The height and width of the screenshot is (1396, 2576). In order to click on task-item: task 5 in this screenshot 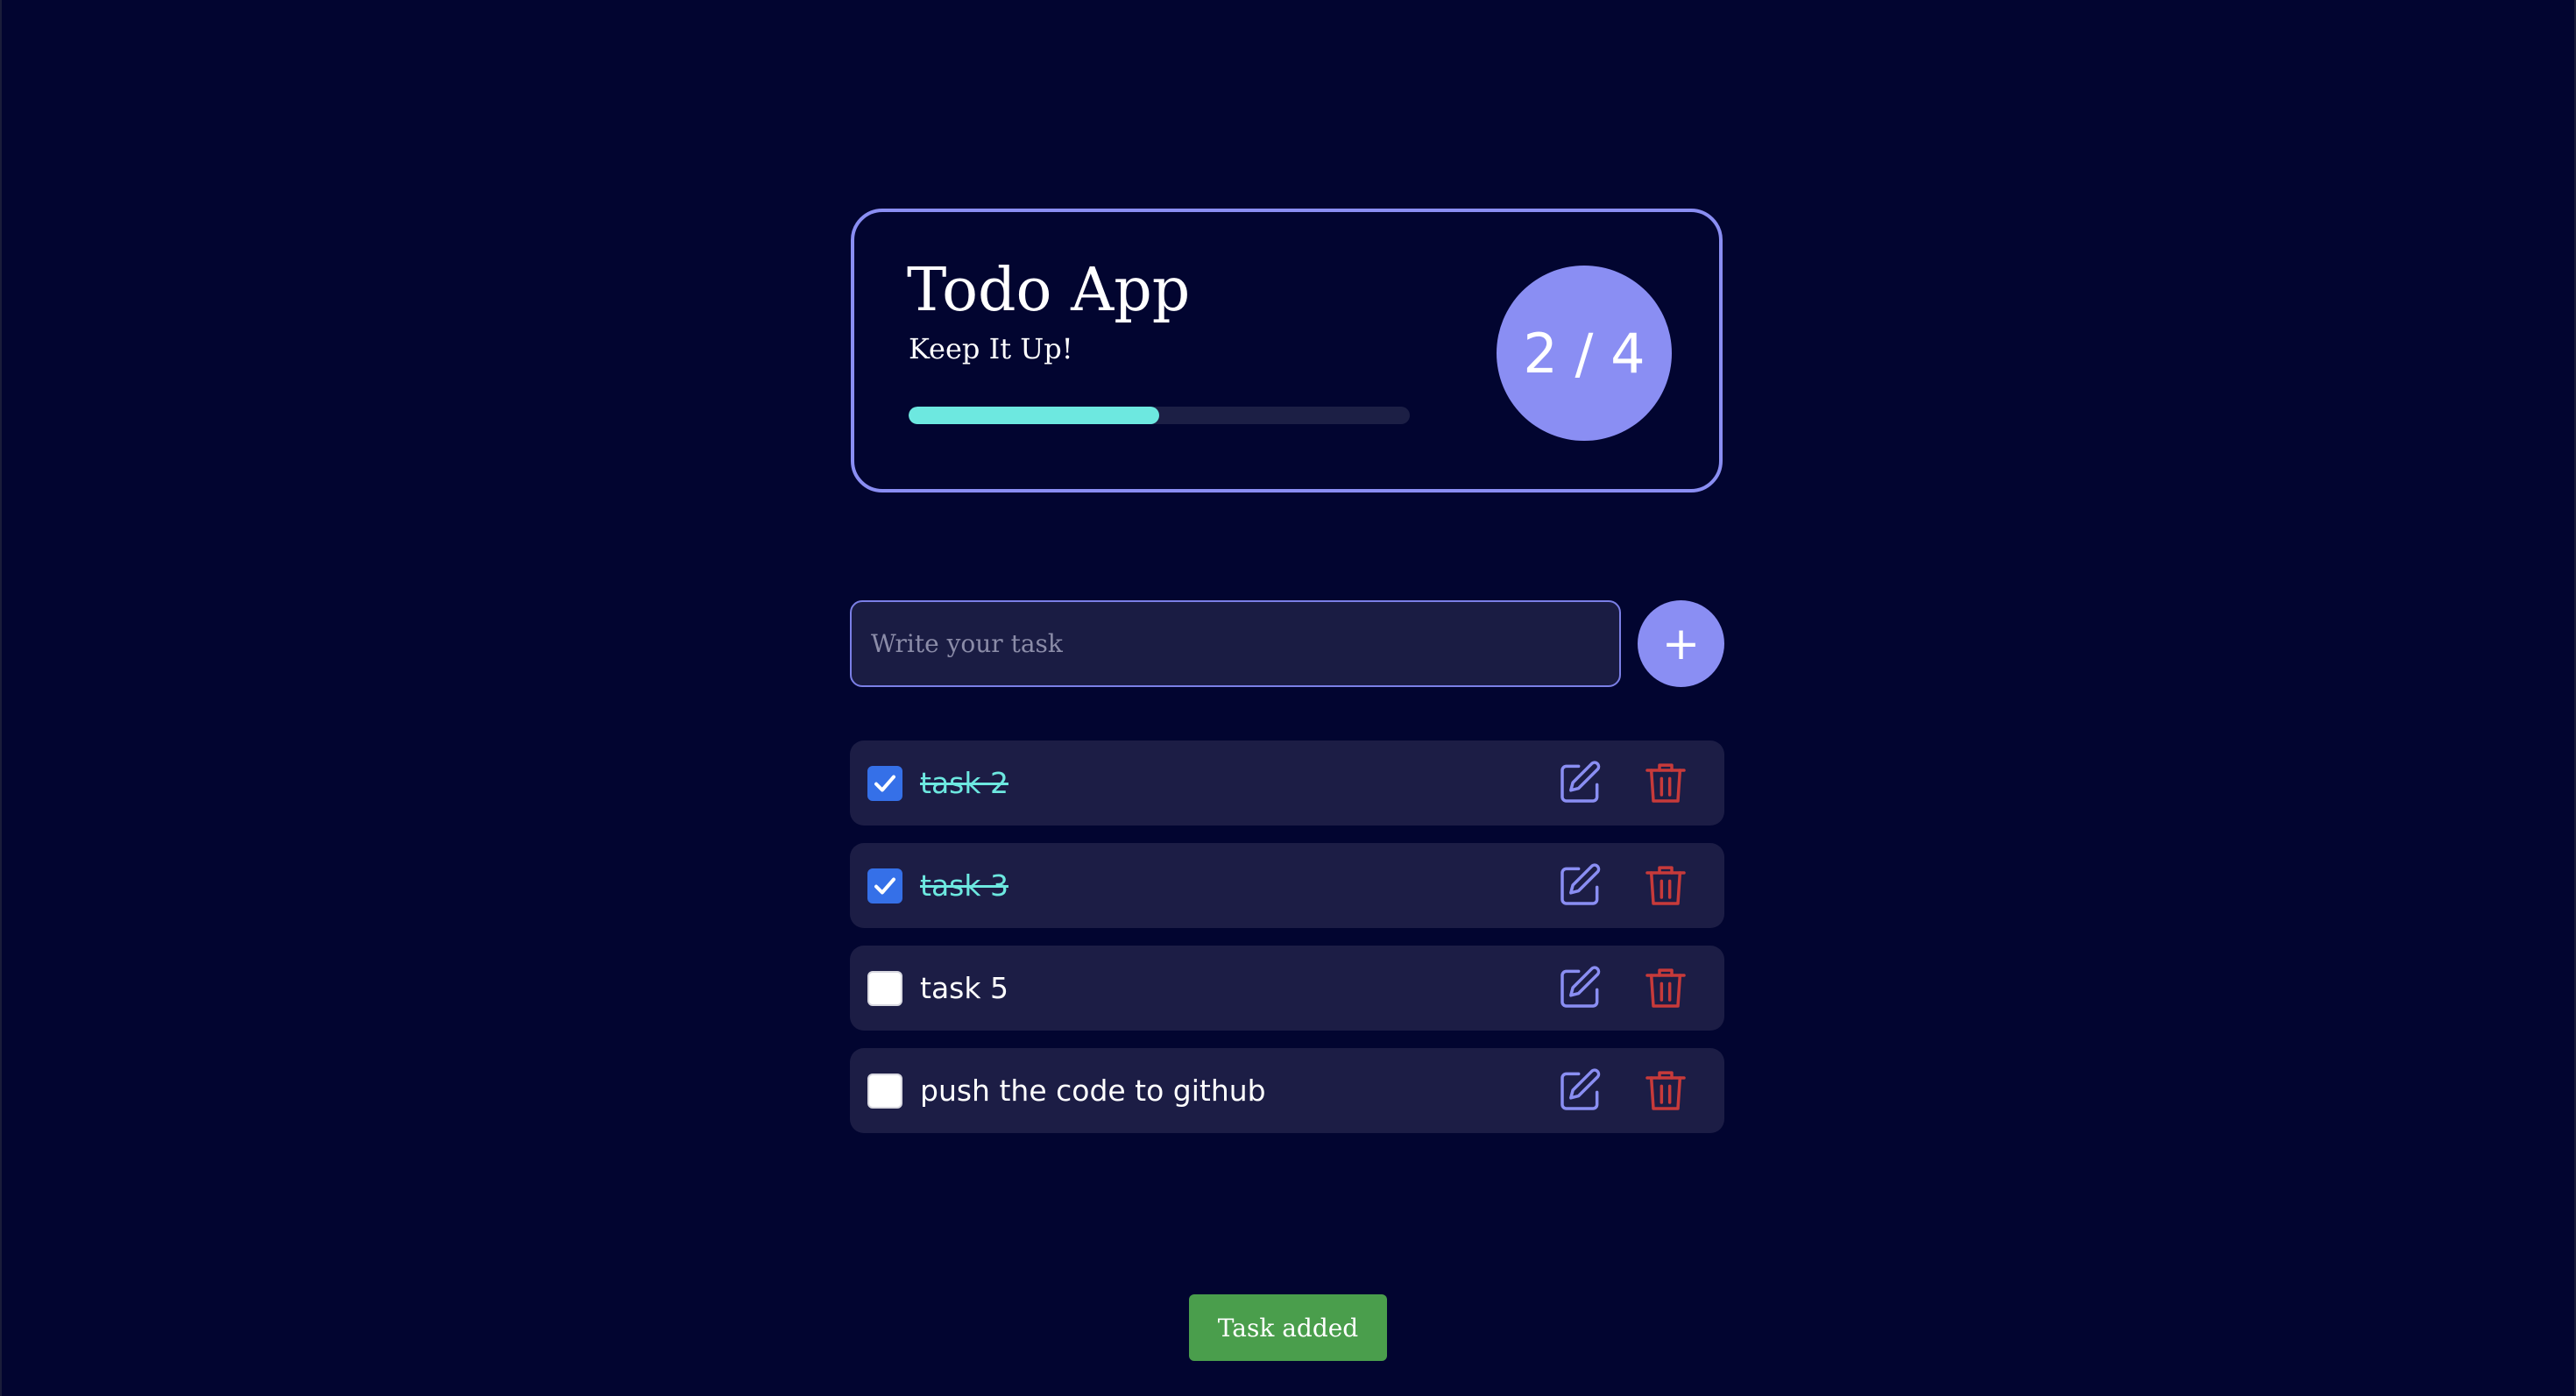, I will do `click(1287, 989)`.